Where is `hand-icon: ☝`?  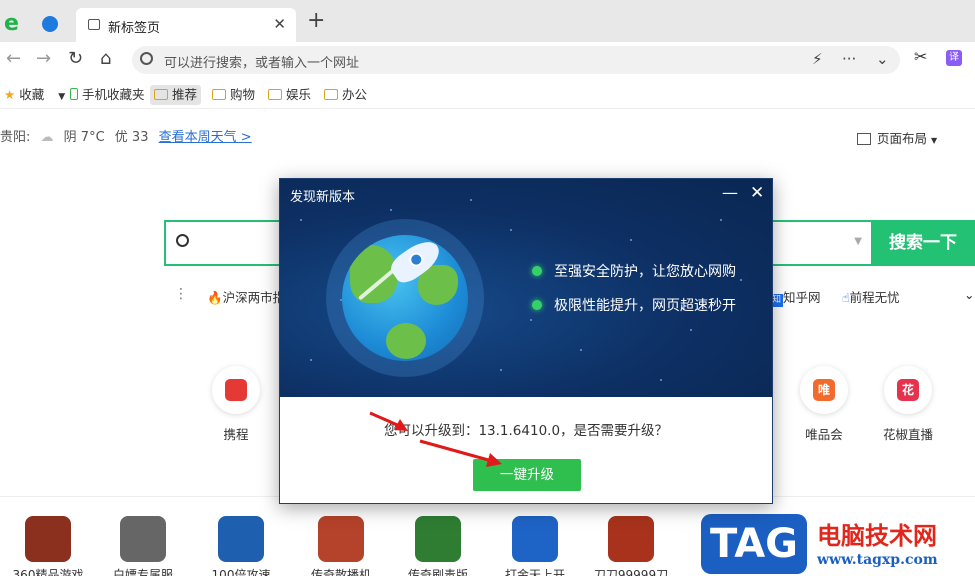 hand-icon: ☝ is located at coordinates (846, 297).